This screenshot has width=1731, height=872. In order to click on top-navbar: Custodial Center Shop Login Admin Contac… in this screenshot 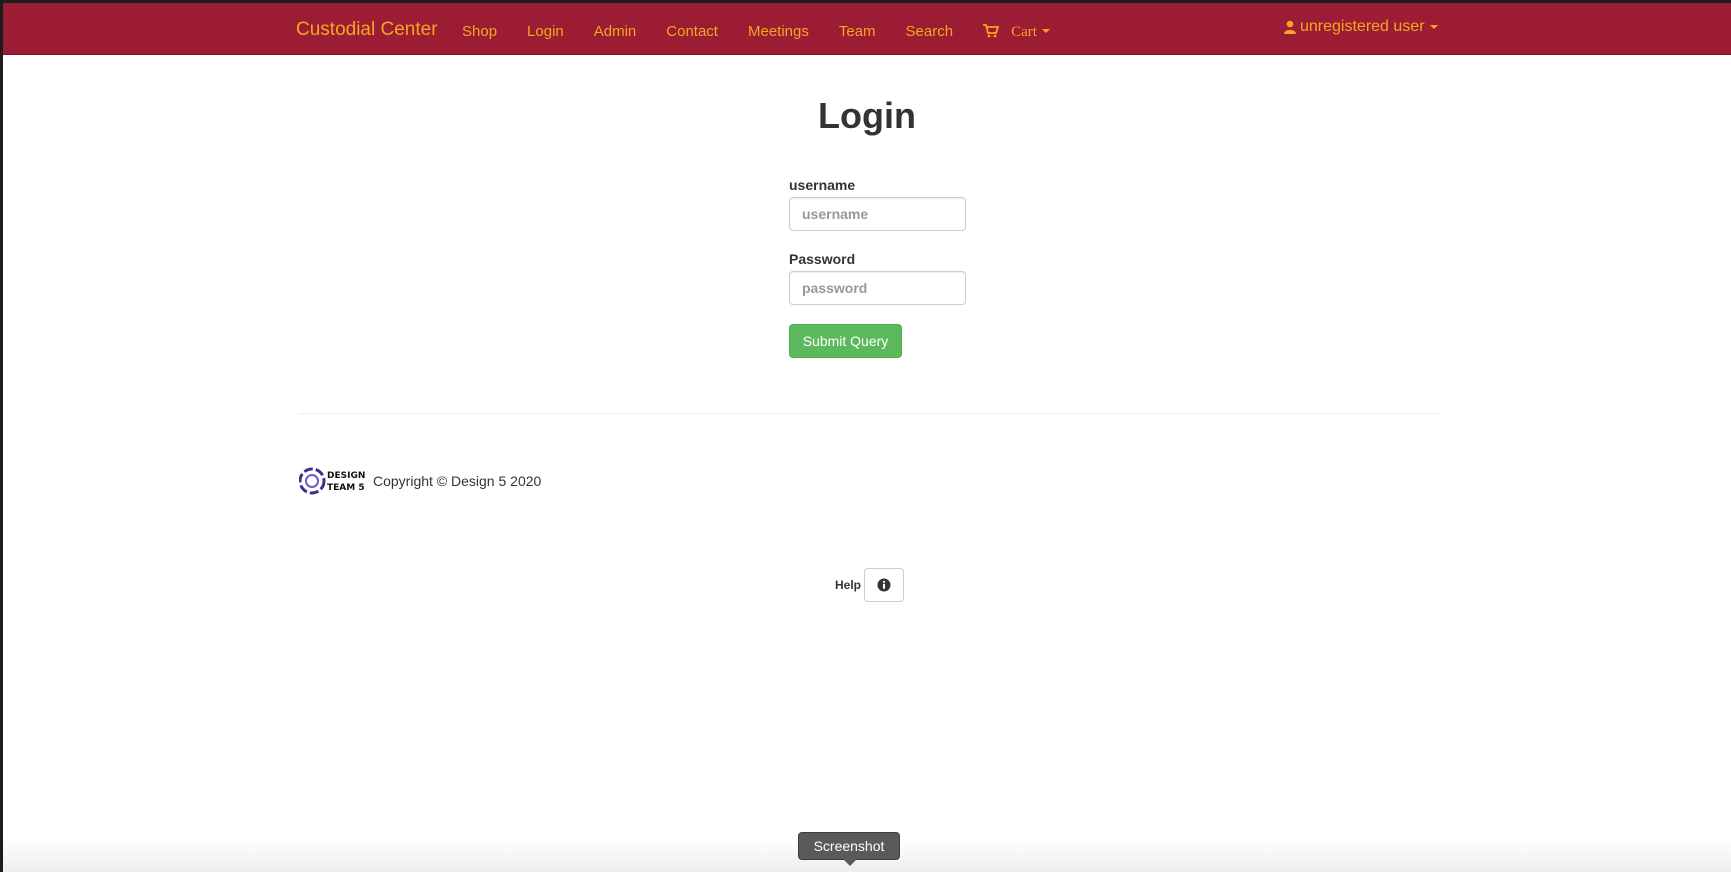, I will do `click(867, 29)`.